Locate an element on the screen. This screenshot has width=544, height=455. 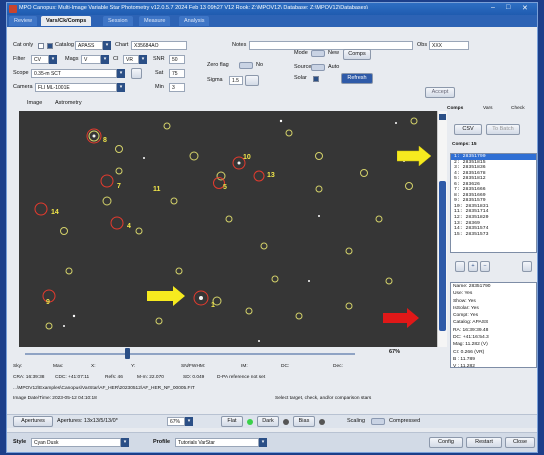
zoom-select-dropdown-icon: ▾ is located at coordinates (189, 421).